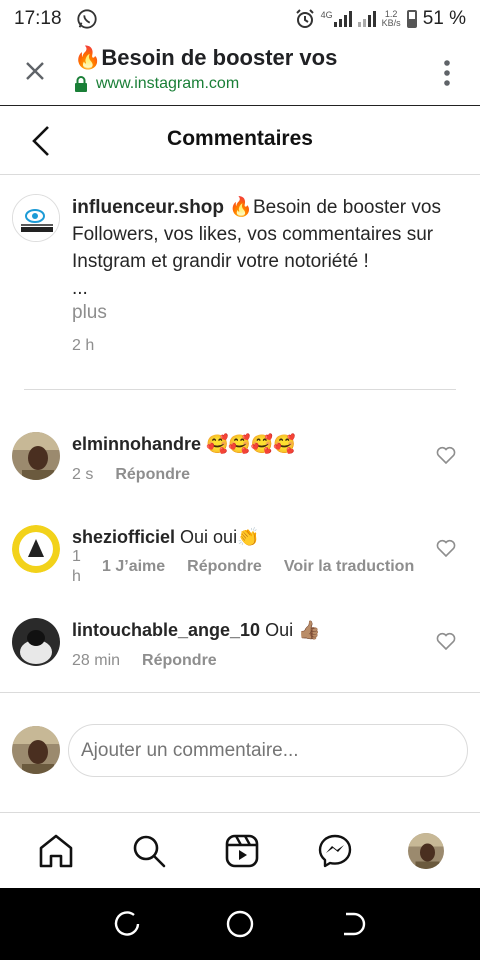 The width and height of the screenshot is (480, 960). What do you see at coordinates (127, 924) in the screenshot?
I see `recent-apps-icon` at bounding box center [127, 924].